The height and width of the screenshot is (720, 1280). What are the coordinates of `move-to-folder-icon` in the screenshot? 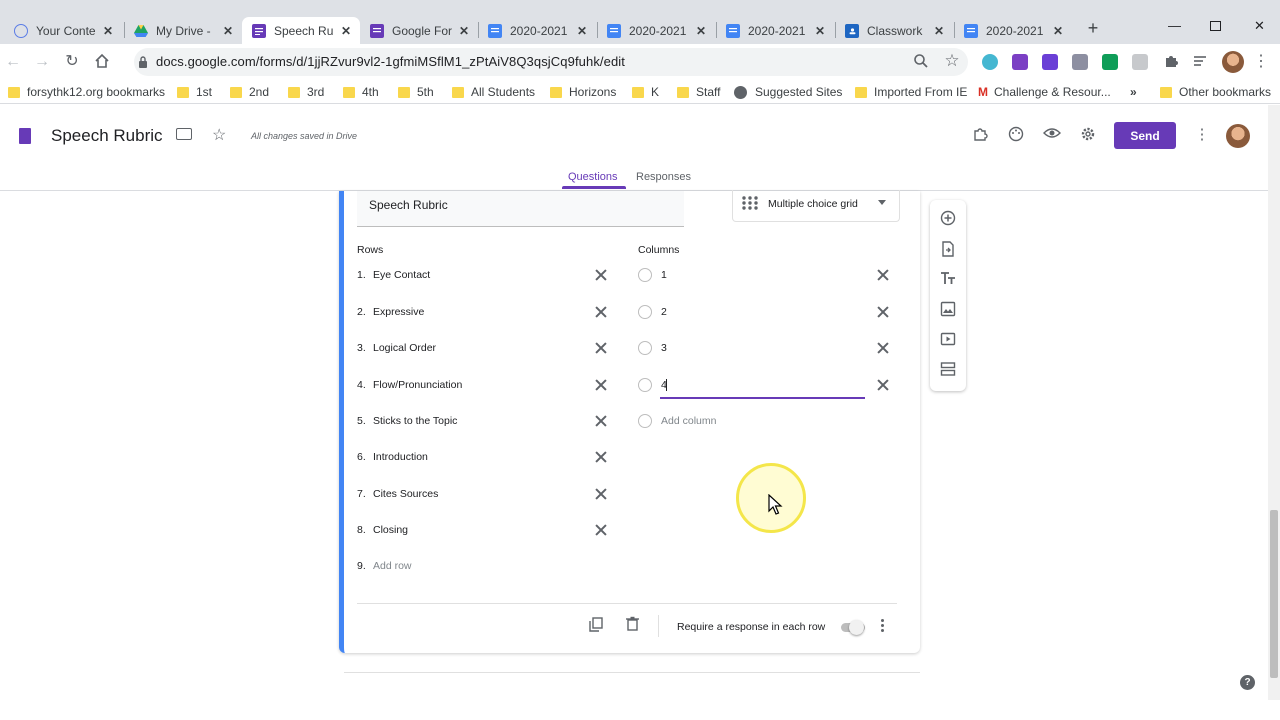 It's located at (184, 134).